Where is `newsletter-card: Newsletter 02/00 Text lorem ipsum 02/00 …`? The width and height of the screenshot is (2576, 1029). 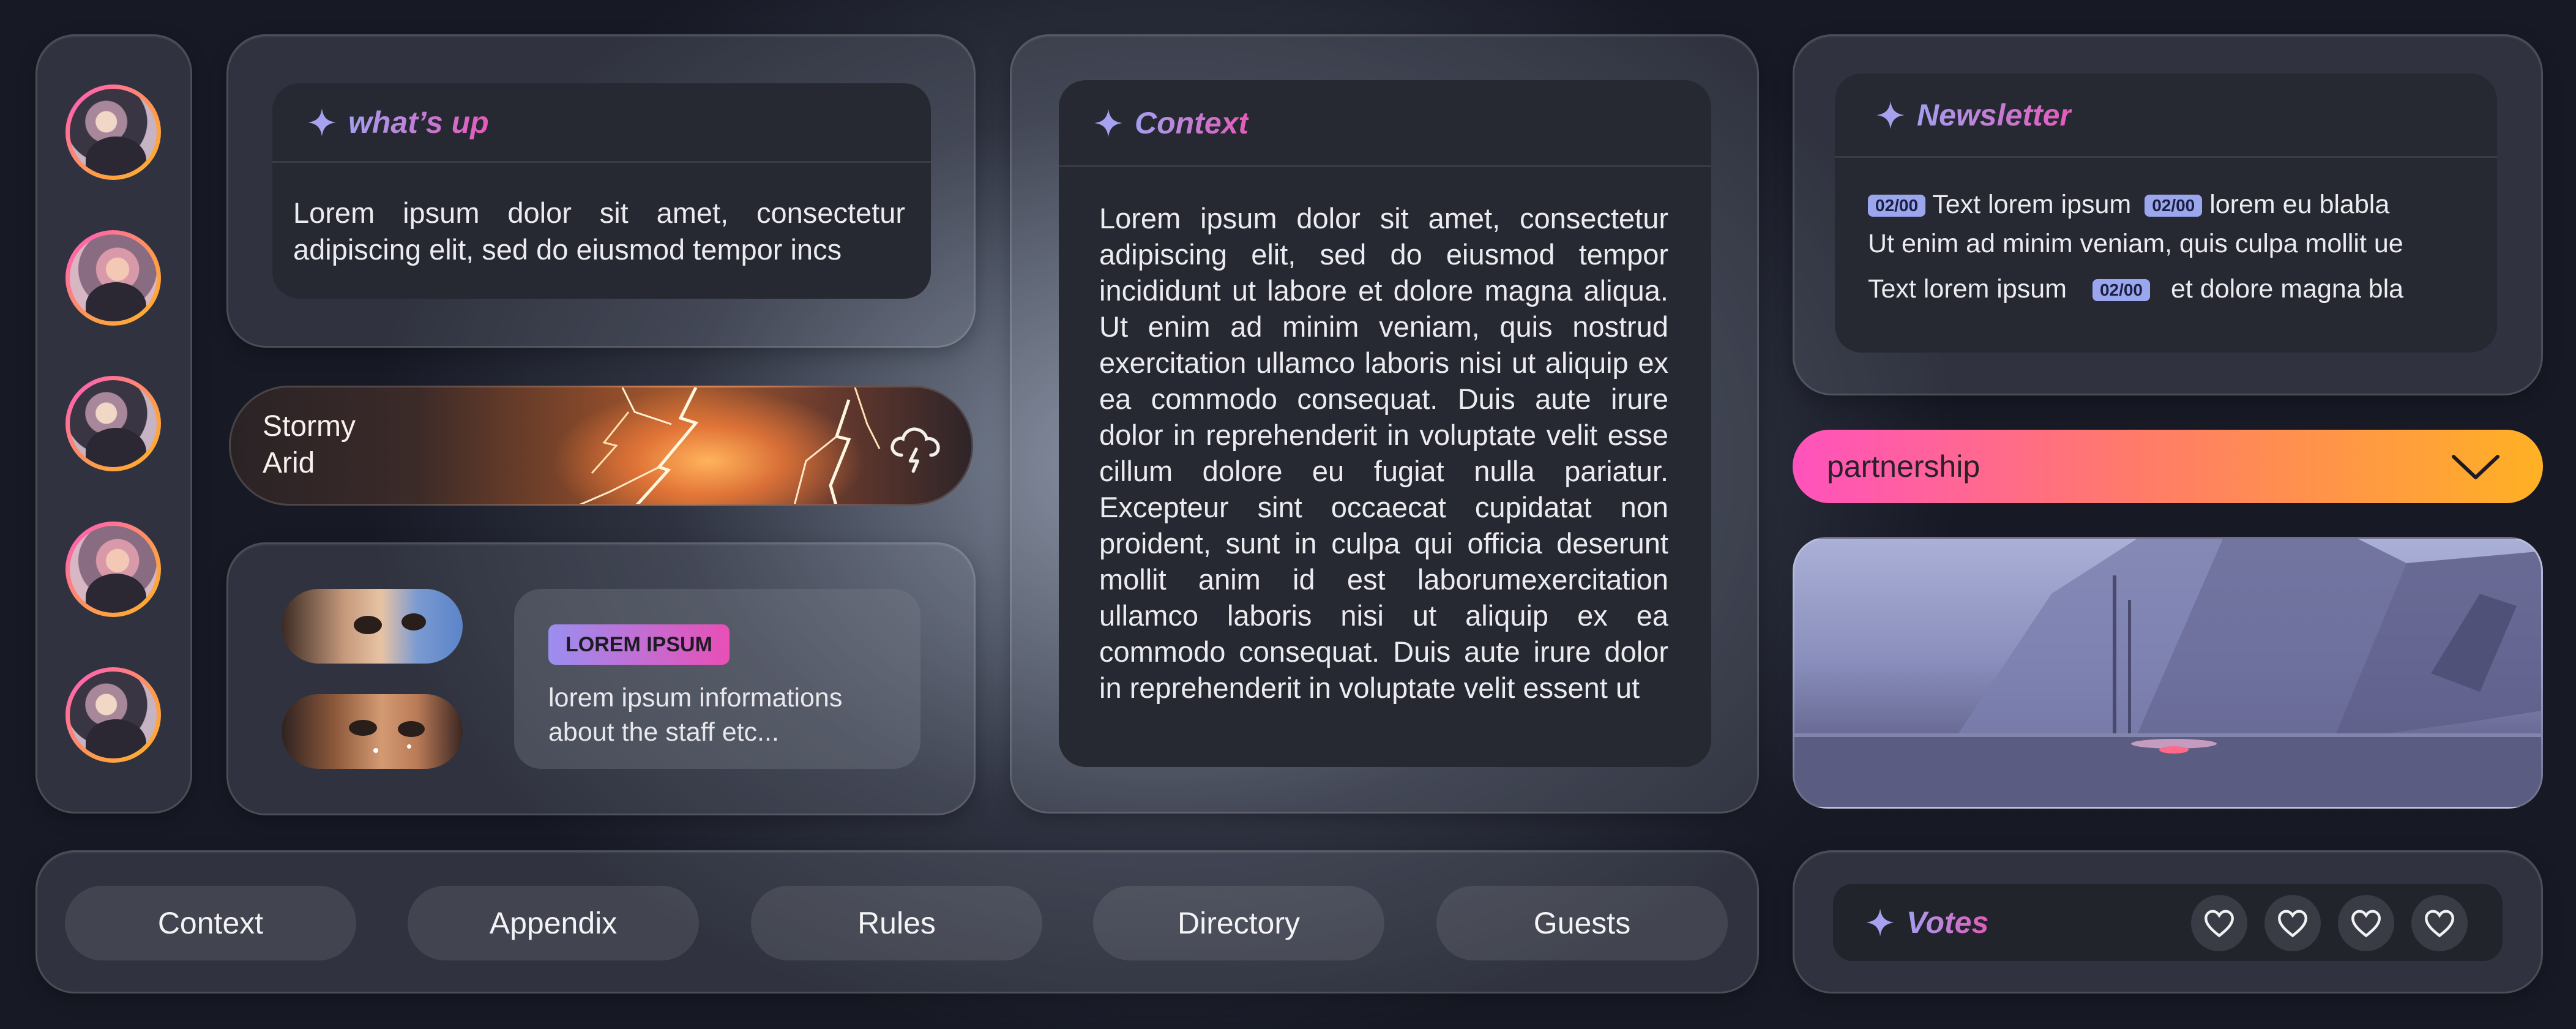 newsletter-card: Newsletter 02/00 Text lorem ipsum 02/00 … is located at coordinates (2166, 213).